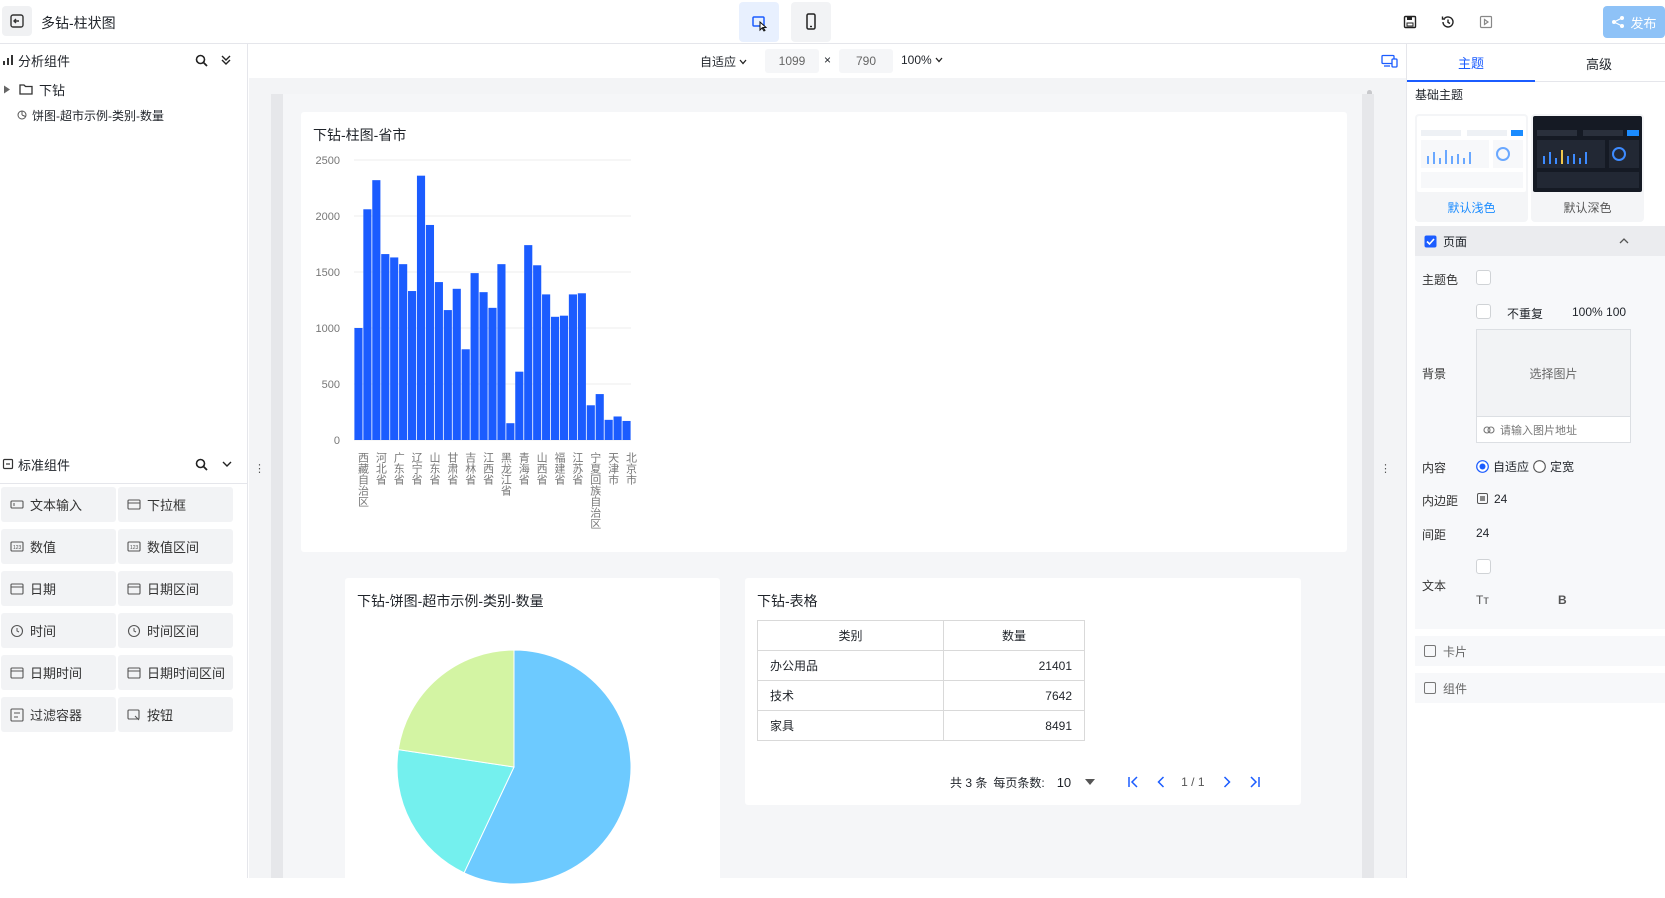 The height and width of the screenshot is (898, 1665). I want to click on padding-value: 24, so click(1500, 499).